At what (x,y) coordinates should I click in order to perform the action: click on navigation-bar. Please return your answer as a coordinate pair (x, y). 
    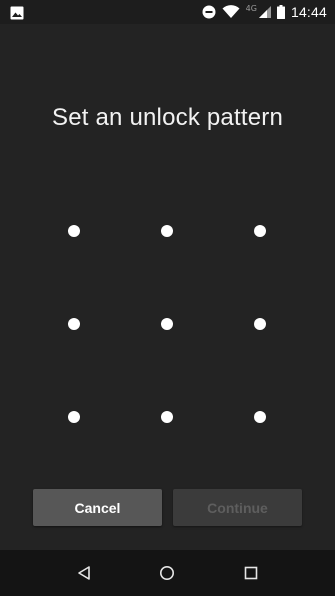
    Looking at the image, I should click on (167, 573).